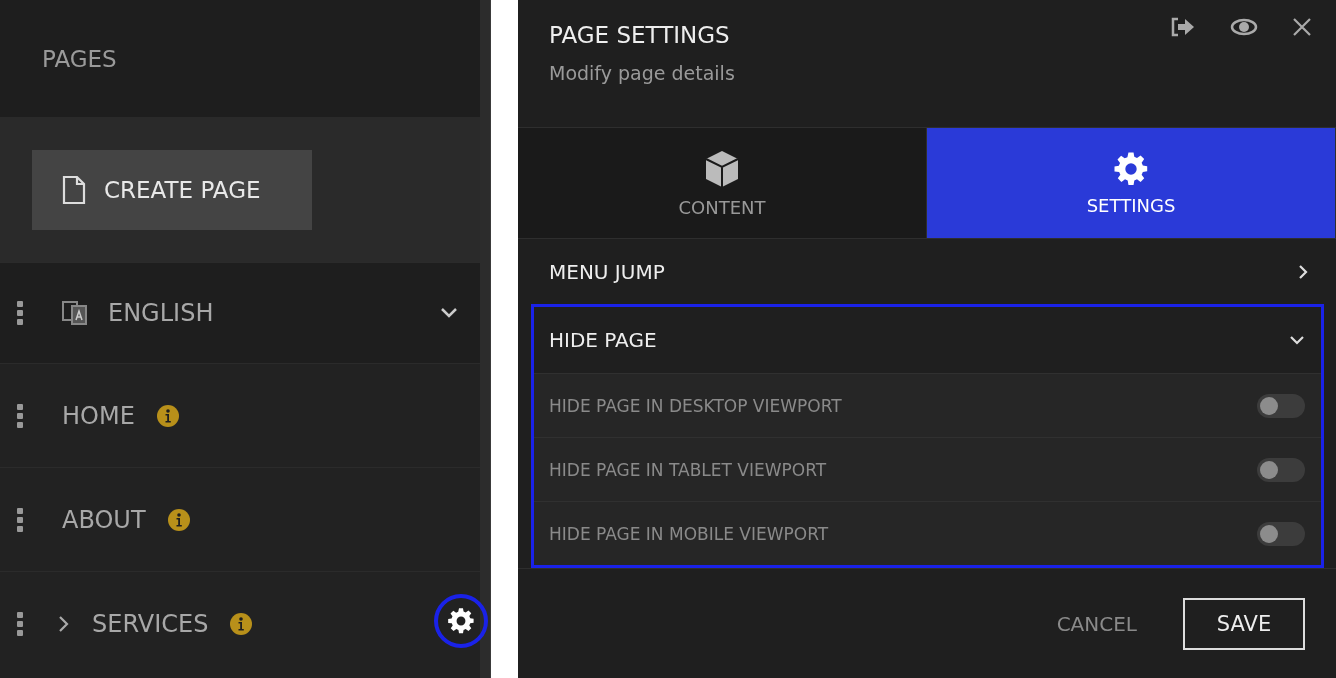  I want to click on exit-icon, so click(1183, 27).